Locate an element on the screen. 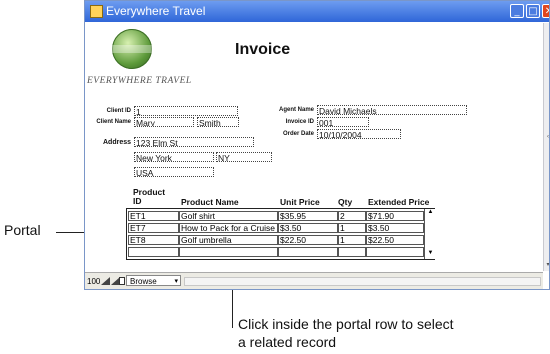 The height and width of the screenshot is (354, 550). portal-cell-product-id: ET7 is located at coordinates (153, 228).